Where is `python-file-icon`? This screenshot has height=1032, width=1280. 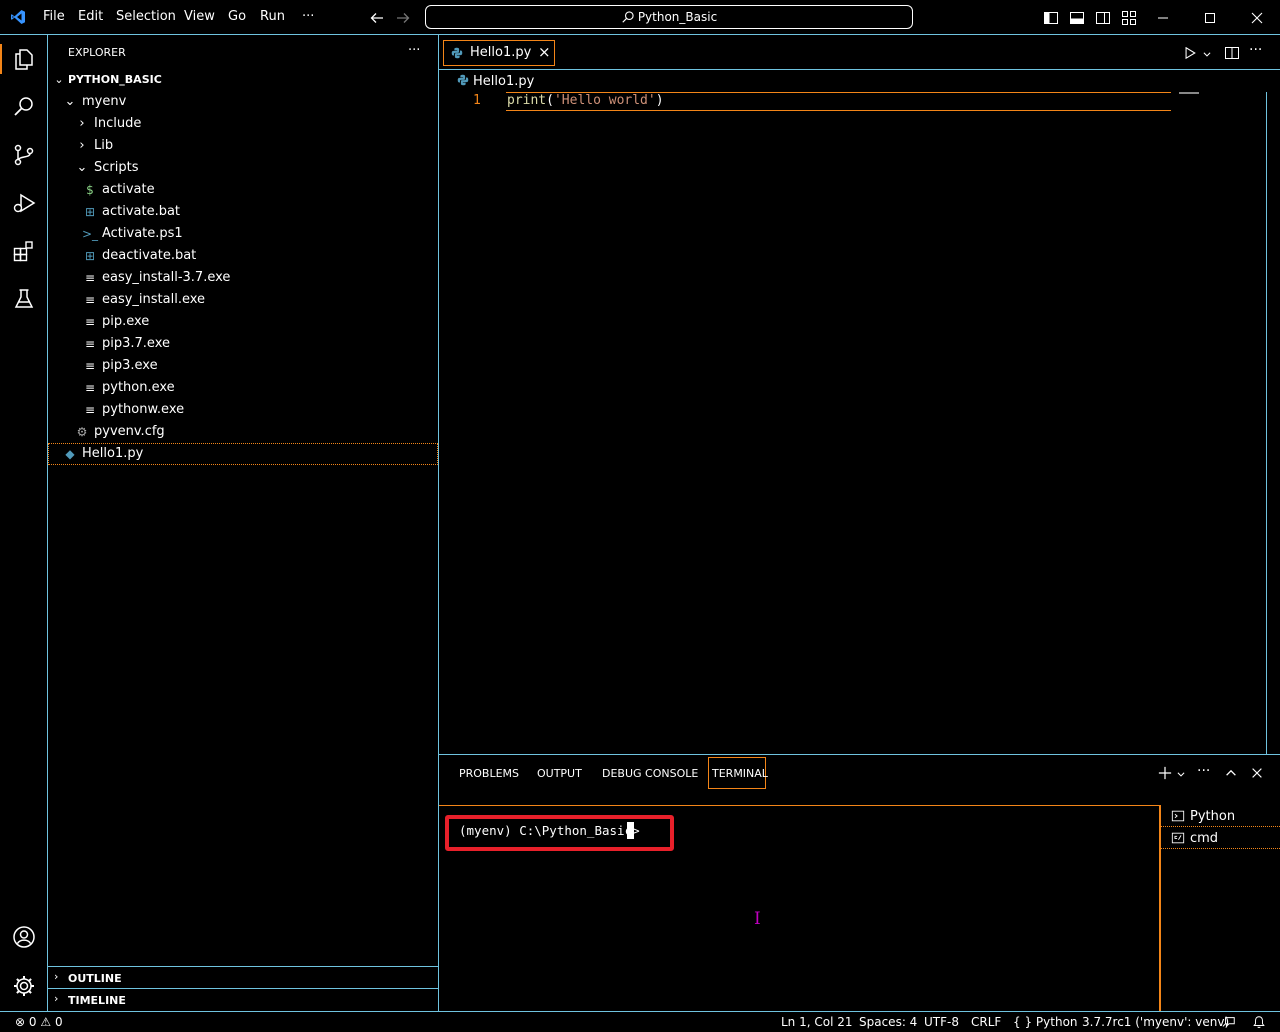 python-file-icon is located at coordinates (457, 53).